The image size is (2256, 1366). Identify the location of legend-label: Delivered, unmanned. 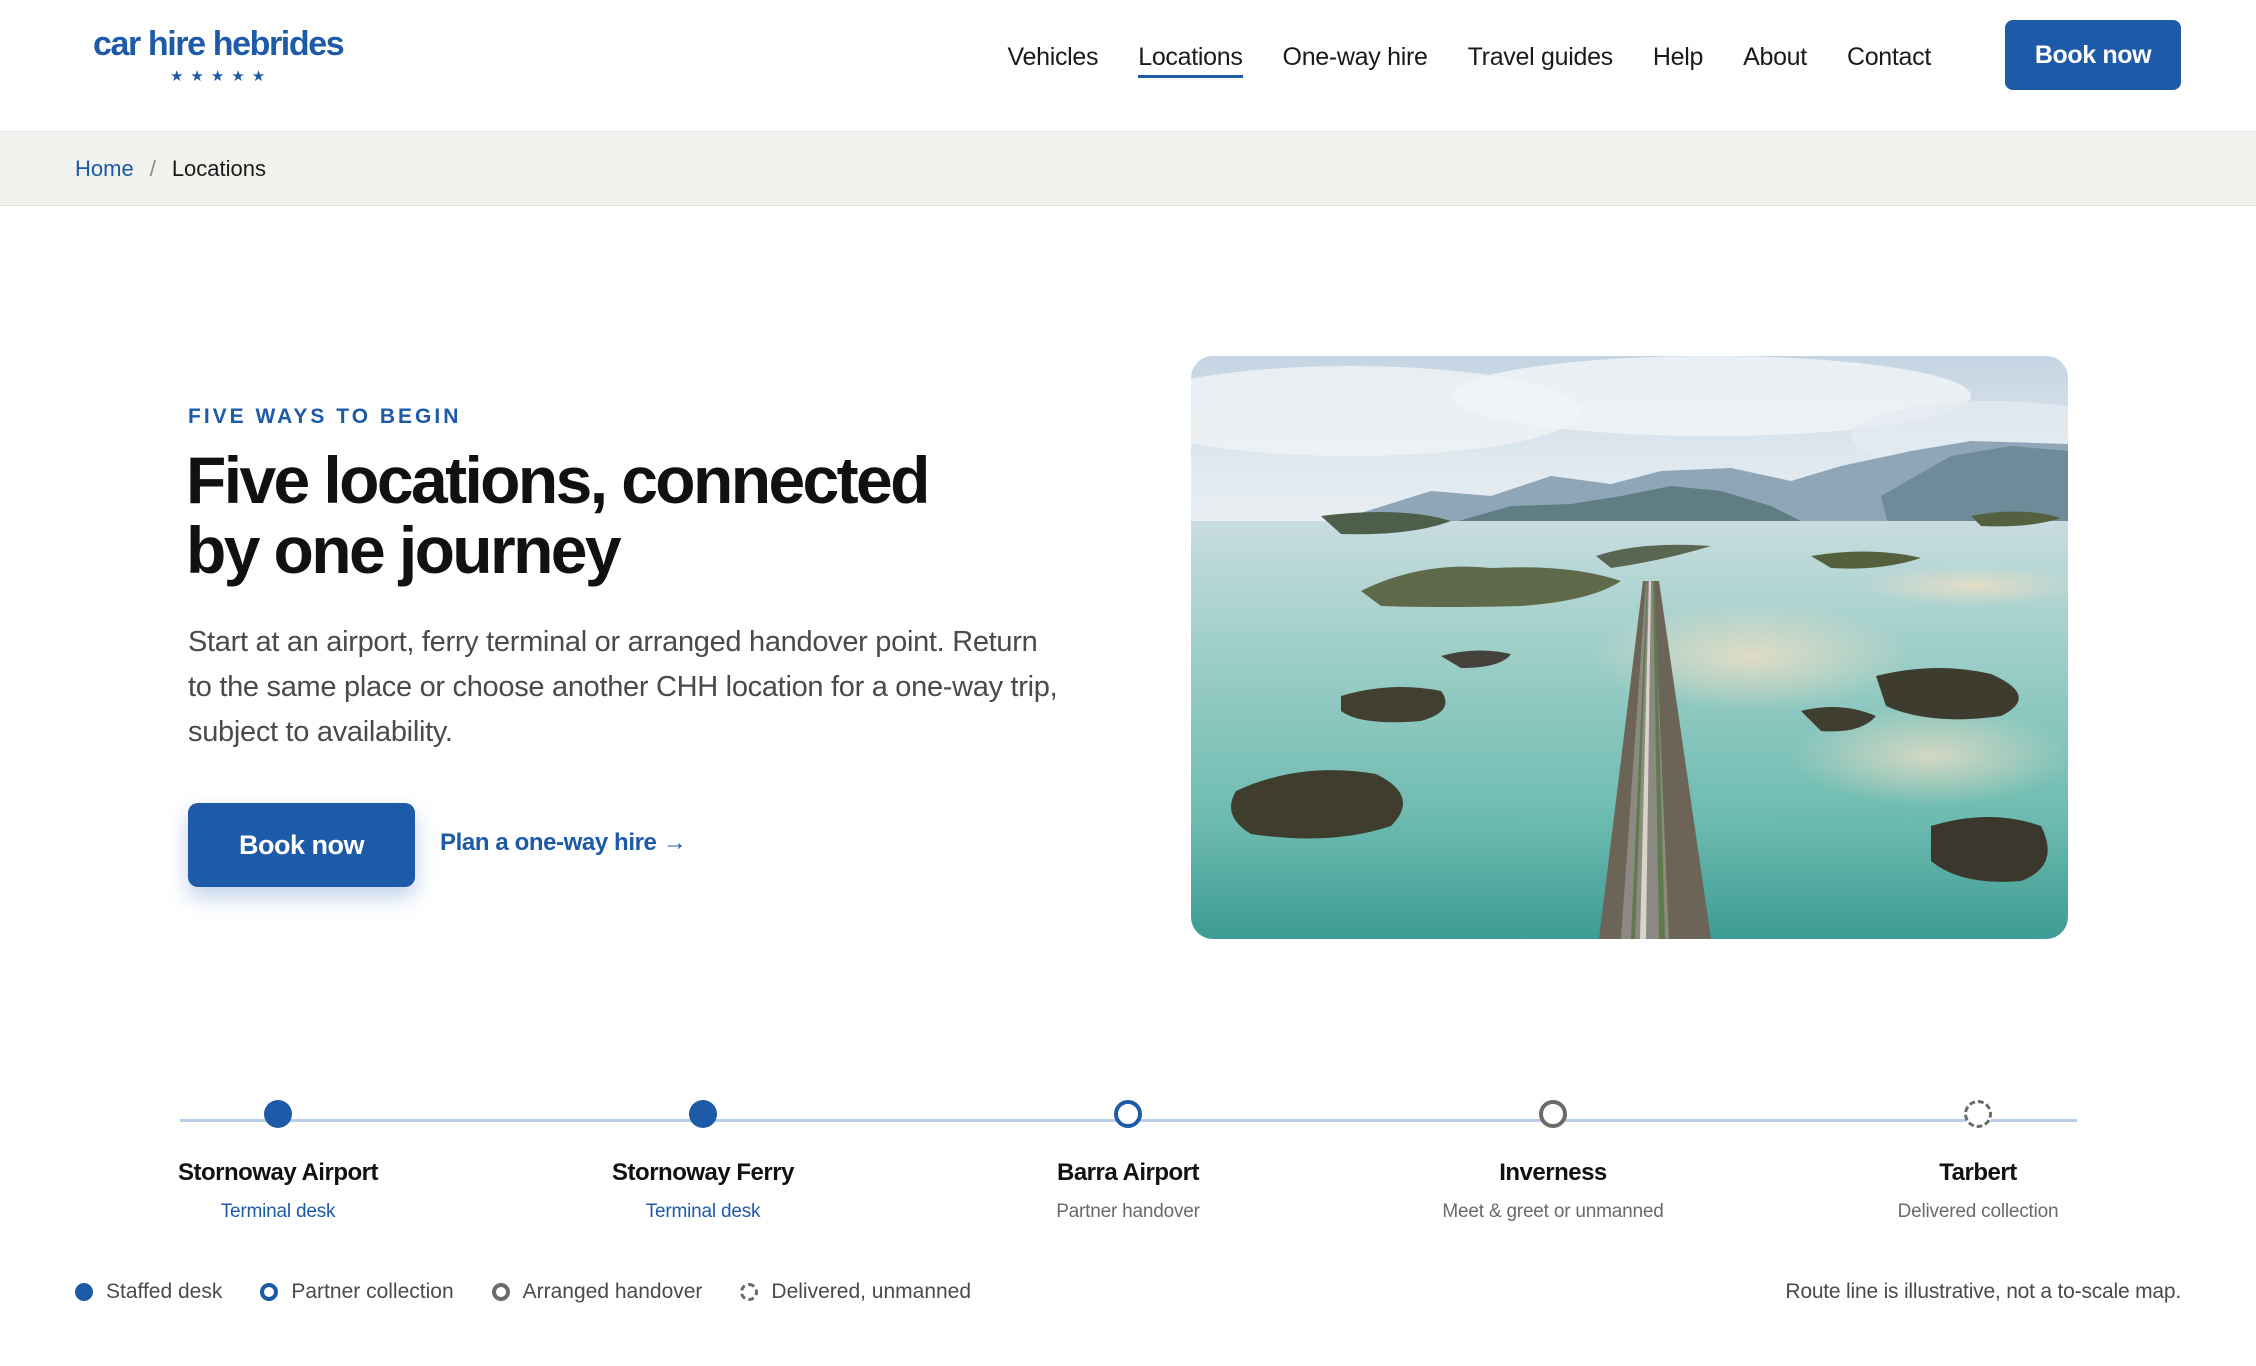
(871, 1291).